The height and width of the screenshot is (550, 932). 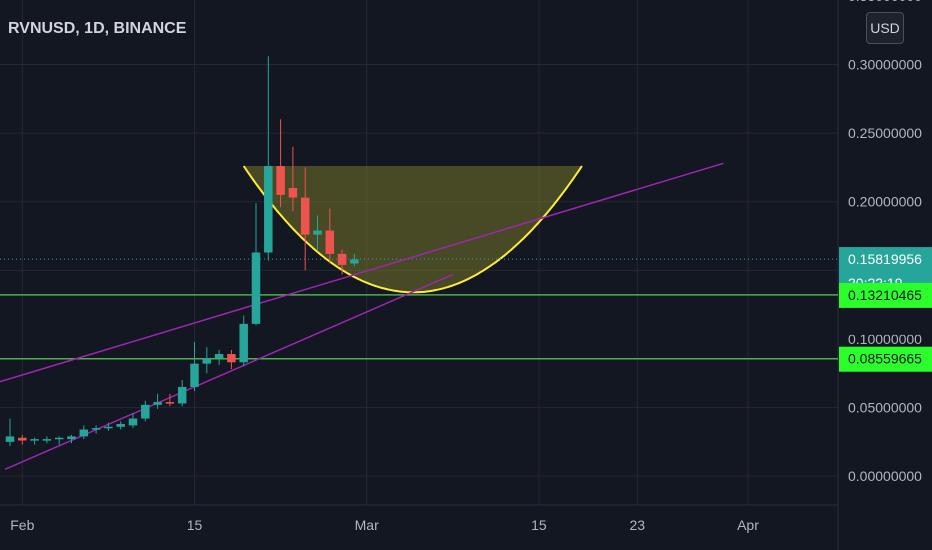 What do you see at coordinates (885, 339) in the screenshot?
I see `y-tick-label-partial: 0.10000000` at bounding box center [885, 339].